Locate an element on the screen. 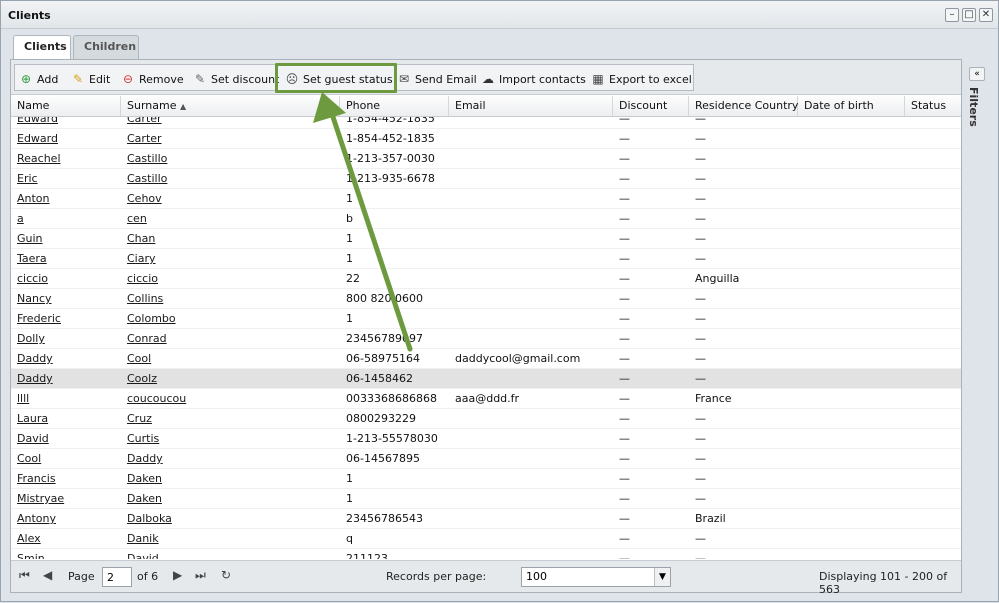 Image resolution: width=999 pixels, height=603 pixels. cell-surname-link: Castillo is located at coordinates (147, 158).